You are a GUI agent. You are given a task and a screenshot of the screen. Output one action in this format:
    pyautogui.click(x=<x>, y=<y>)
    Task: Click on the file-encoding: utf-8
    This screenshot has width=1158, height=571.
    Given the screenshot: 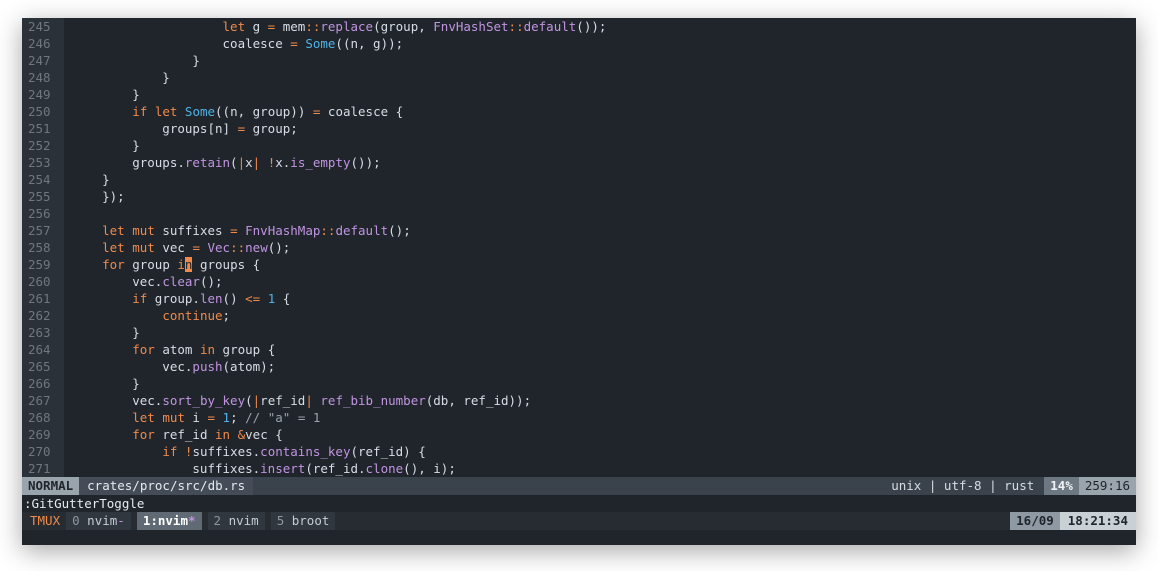 What is the action you would take?
    pyautogui.click(x=962, y=485)
    